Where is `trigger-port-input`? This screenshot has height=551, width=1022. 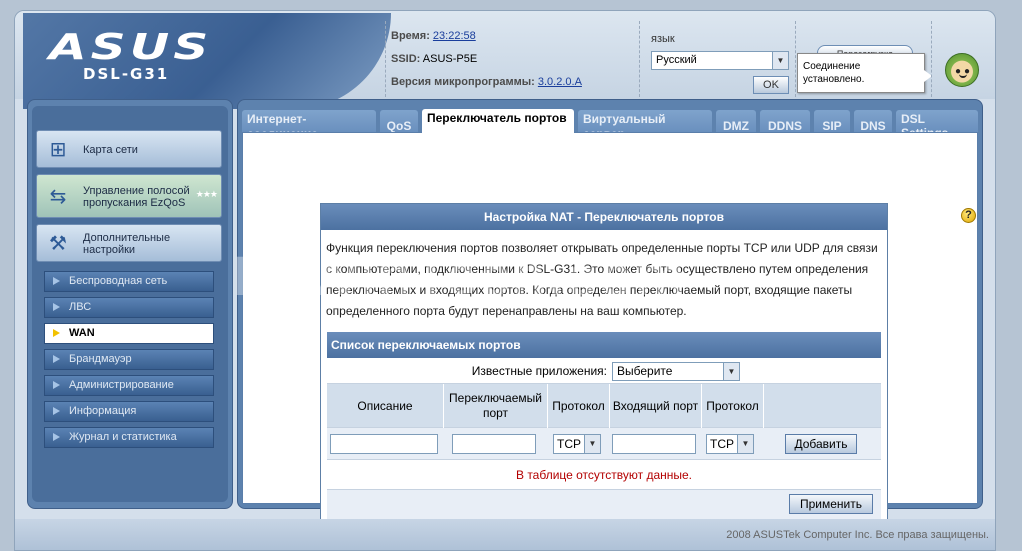 trigger-port-input is located at coordinates (494, 444).